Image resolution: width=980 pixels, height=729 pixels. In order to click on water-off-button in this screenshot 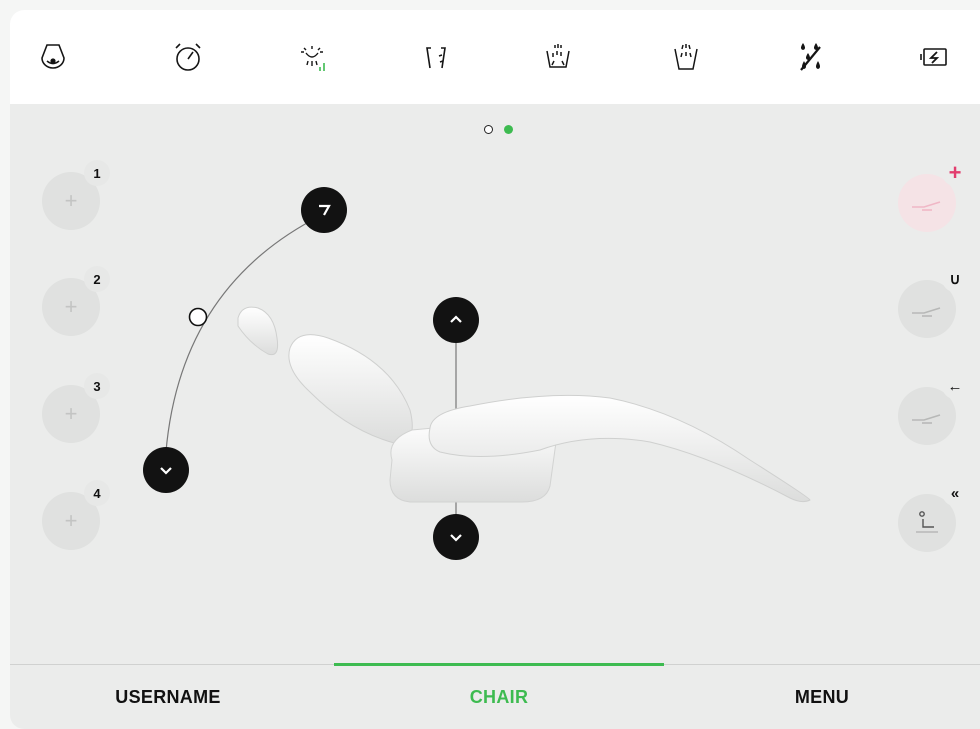, I will do `click(810, 57)`.